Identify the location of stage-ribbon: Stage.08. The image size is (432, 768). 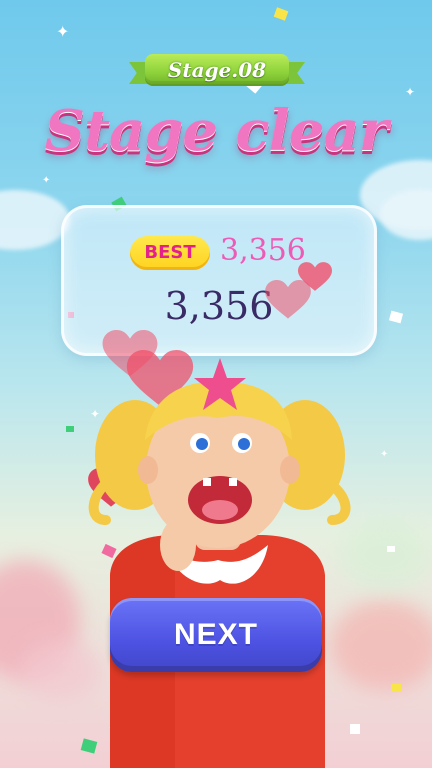
(217, 70).